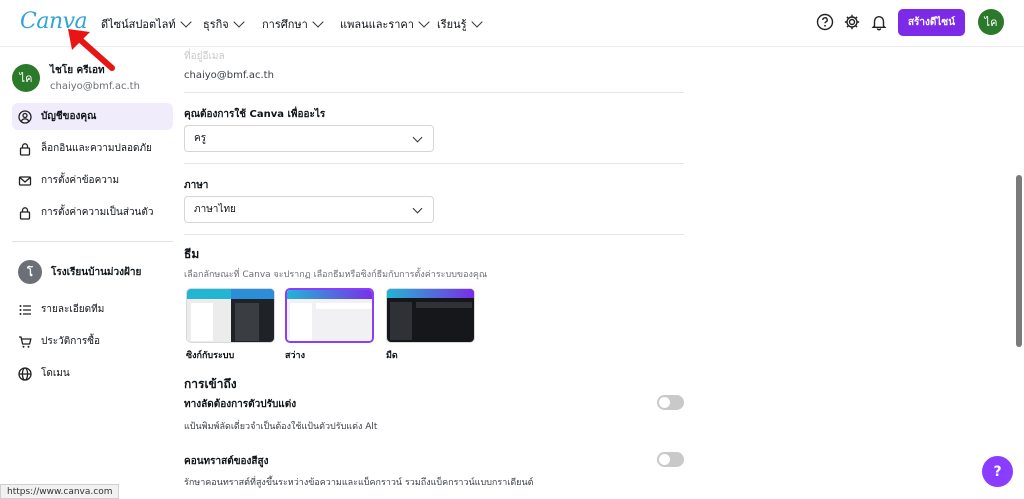 The height and width of the screenshot is (499, 1024). I want to click on nav-education: การศึกษา, so click(293, 24).